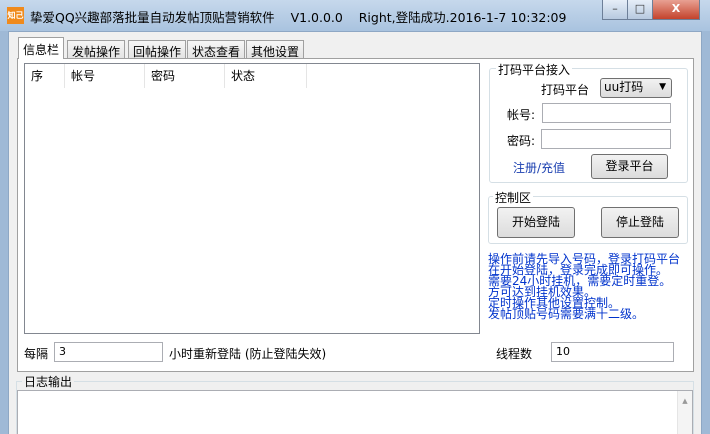 This screenshot has width=710, height=434. I want to click on password-input, so click(606, 139).